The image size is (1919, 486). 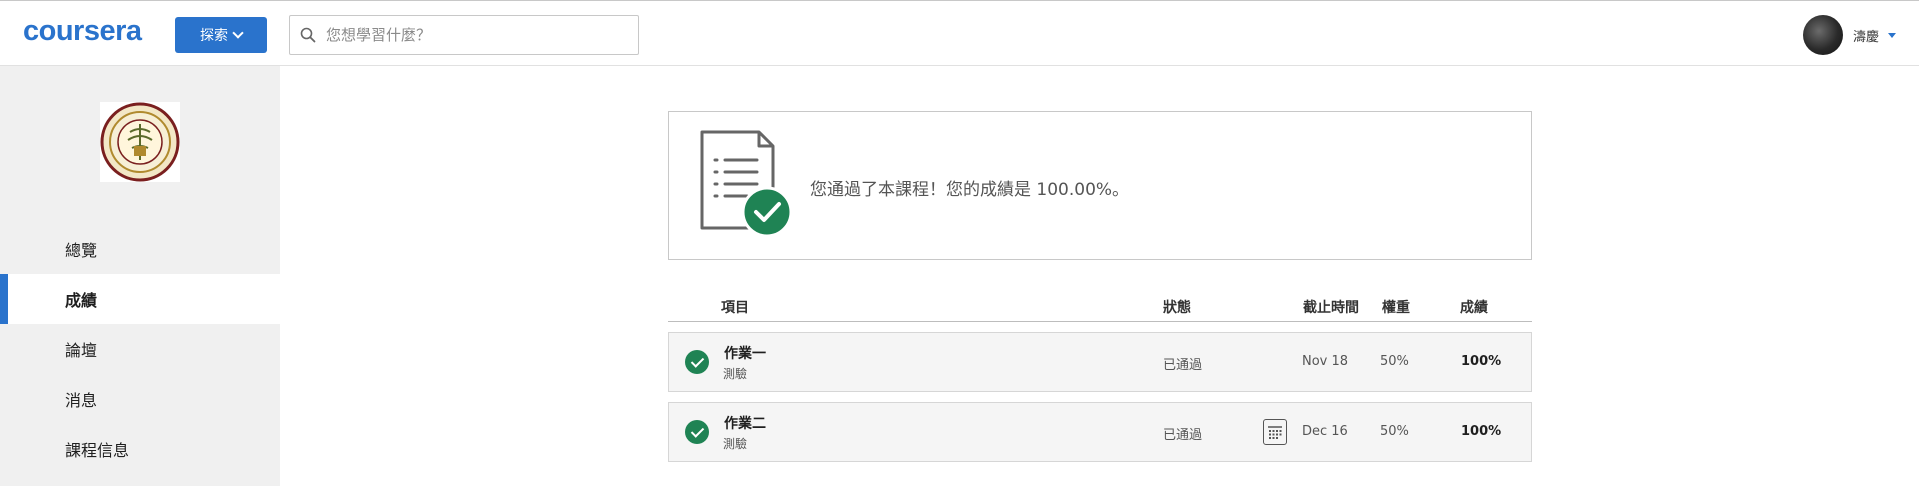 I want to click on course-passed-banner: 您通過了本課程！您的成績是 100.00%。, so click(x=1100, y=185).